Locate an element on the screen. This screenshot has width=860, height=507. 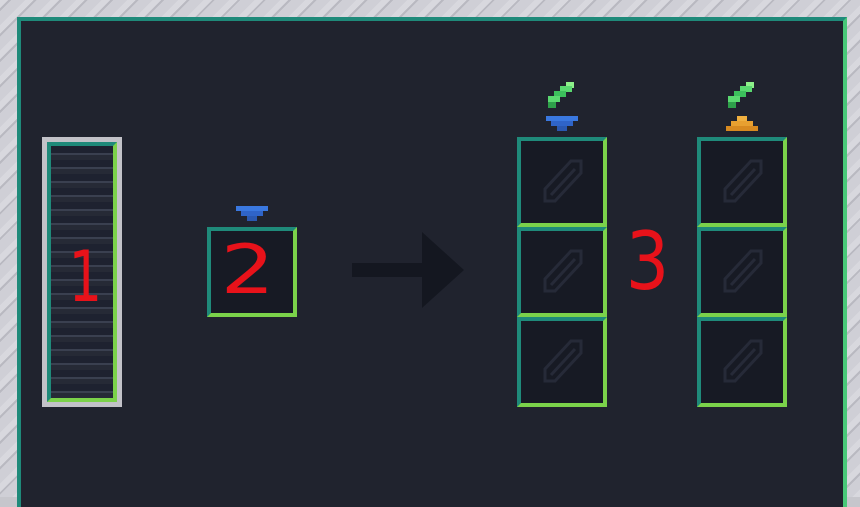
marker-3: 3 is located at coordinates (647, 261).